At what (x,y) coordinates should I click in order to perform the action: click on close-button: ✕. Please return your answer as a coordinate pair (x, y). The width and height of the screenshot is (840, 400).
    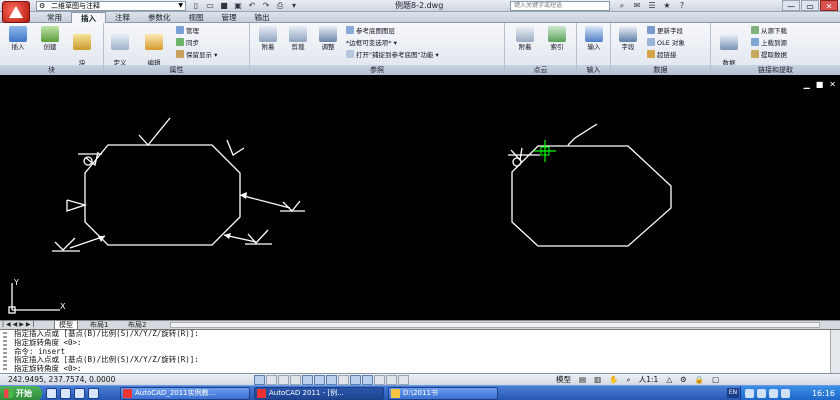
    Looking at the image, I should click on (829, 5).